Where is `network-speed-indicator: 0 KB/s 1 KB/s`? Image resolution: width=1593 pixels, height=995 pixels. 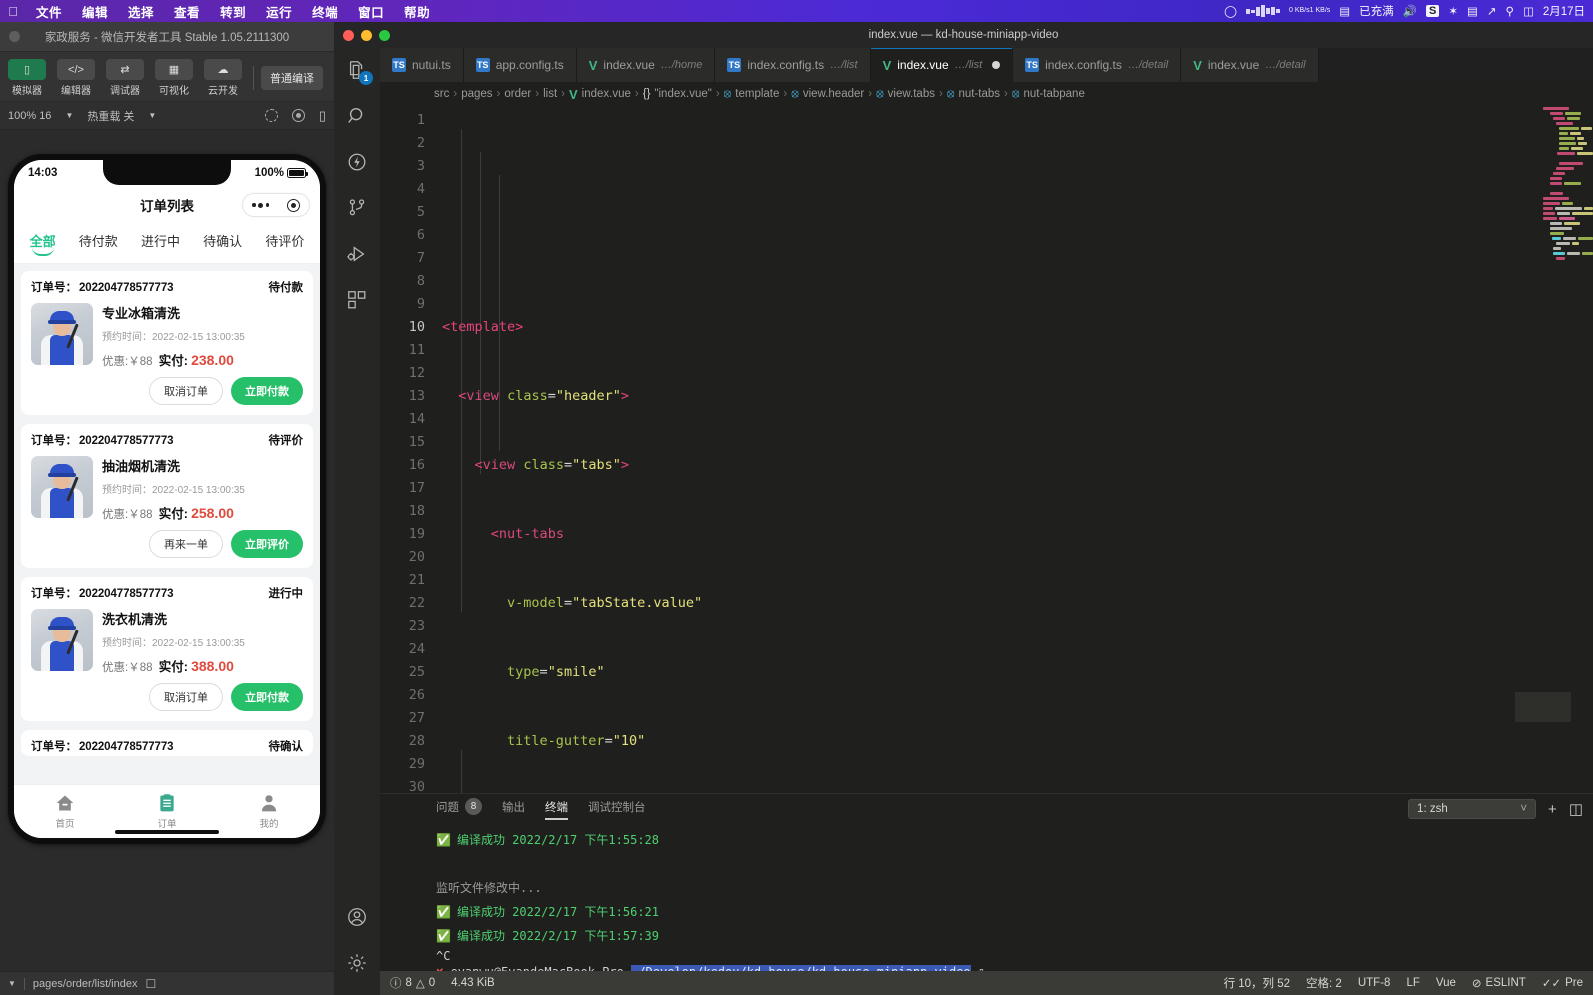 network-speed-indicator: 0 KB/s 1 KB/s is located at coordinates (1309, 11).